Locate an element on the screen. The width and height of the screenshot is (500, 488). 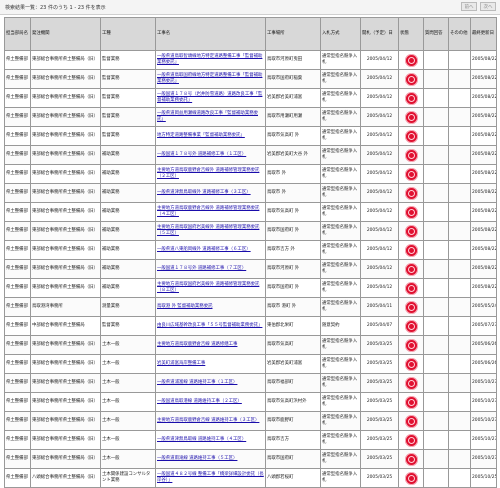
work-name-link: 一般県道岡益用瀬線道路改良工事「監督補助業務委託」 is located at coordinates (207, 116).